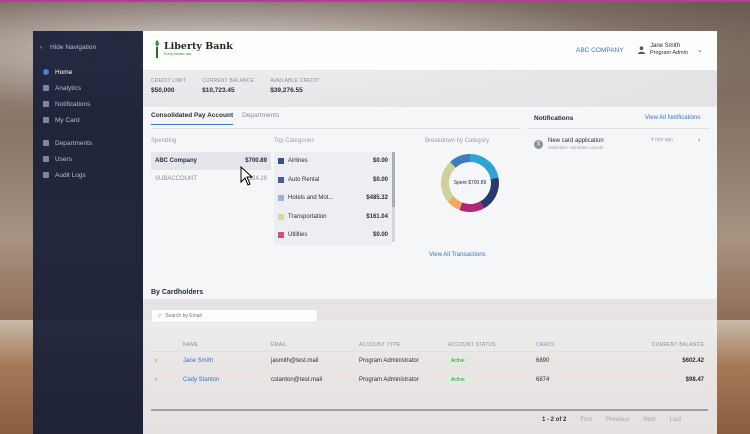 The height and width of the screenshot is (434, 750). Describe the element at coordinates (662, 140) in the screenshot. I see `notification-time: 4 min ago` at that location.